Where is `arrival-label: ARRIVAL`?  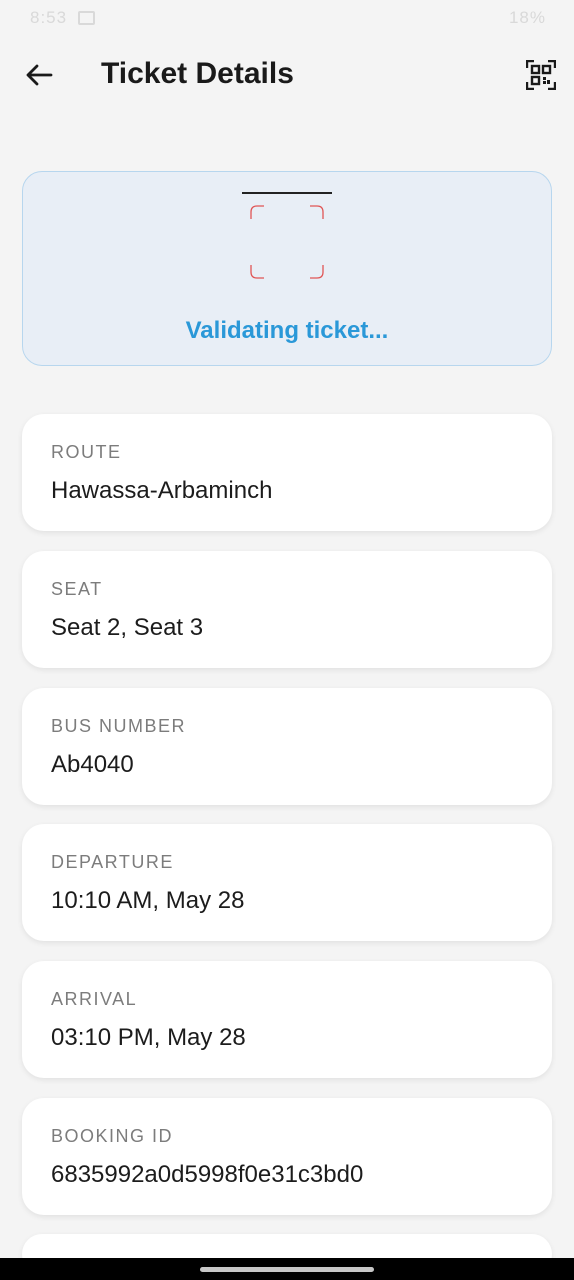 arrival-label: ARRIVAL is located at coordinates (94, 999).